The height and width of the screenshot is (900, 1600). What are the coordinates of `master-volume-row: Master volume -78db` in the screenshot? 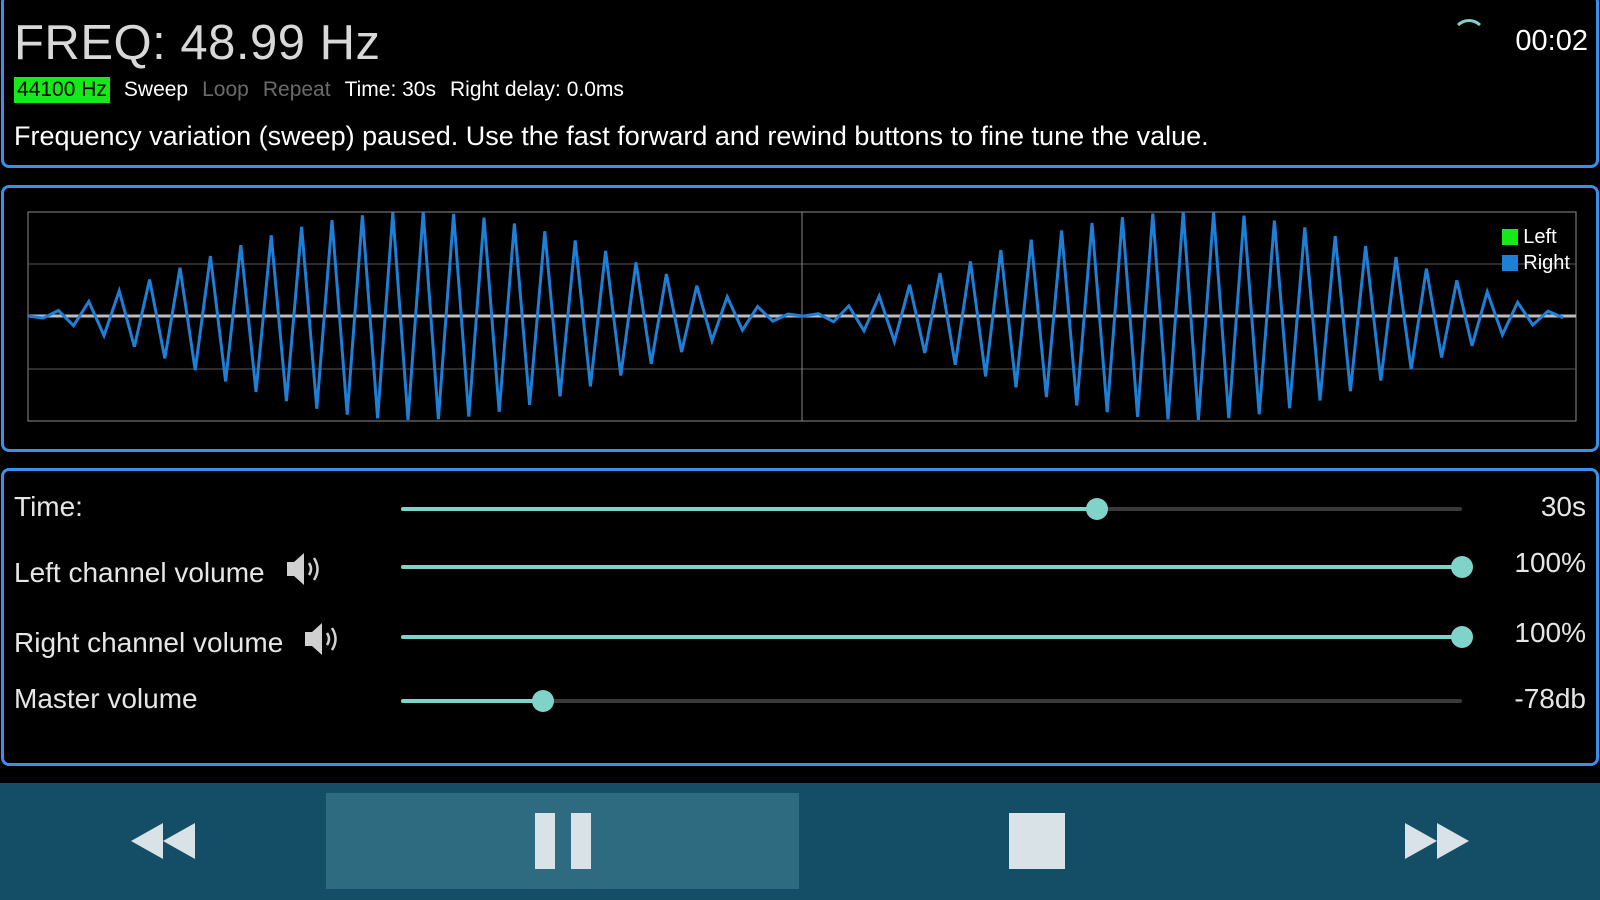 It's located at (800, 700).